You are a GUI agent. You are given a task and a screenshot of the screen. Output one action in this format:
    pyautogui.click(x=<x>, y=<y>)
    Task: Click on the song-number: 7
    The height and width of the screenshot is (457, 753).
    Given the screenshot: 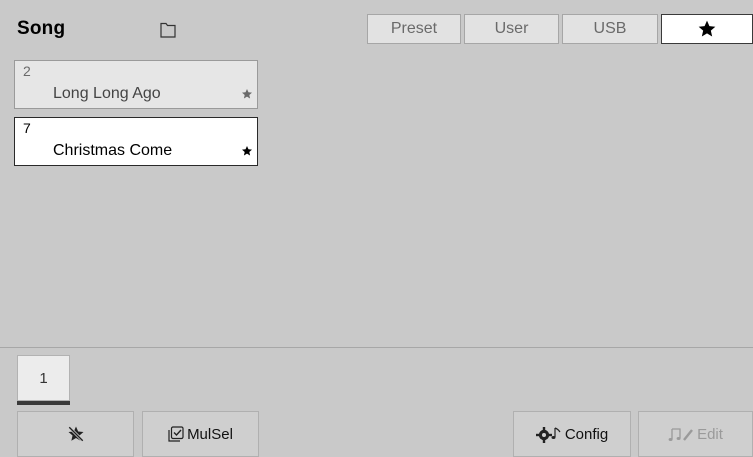 What is the action you would take?
    pyautogui.click(x=27, y=128)
    